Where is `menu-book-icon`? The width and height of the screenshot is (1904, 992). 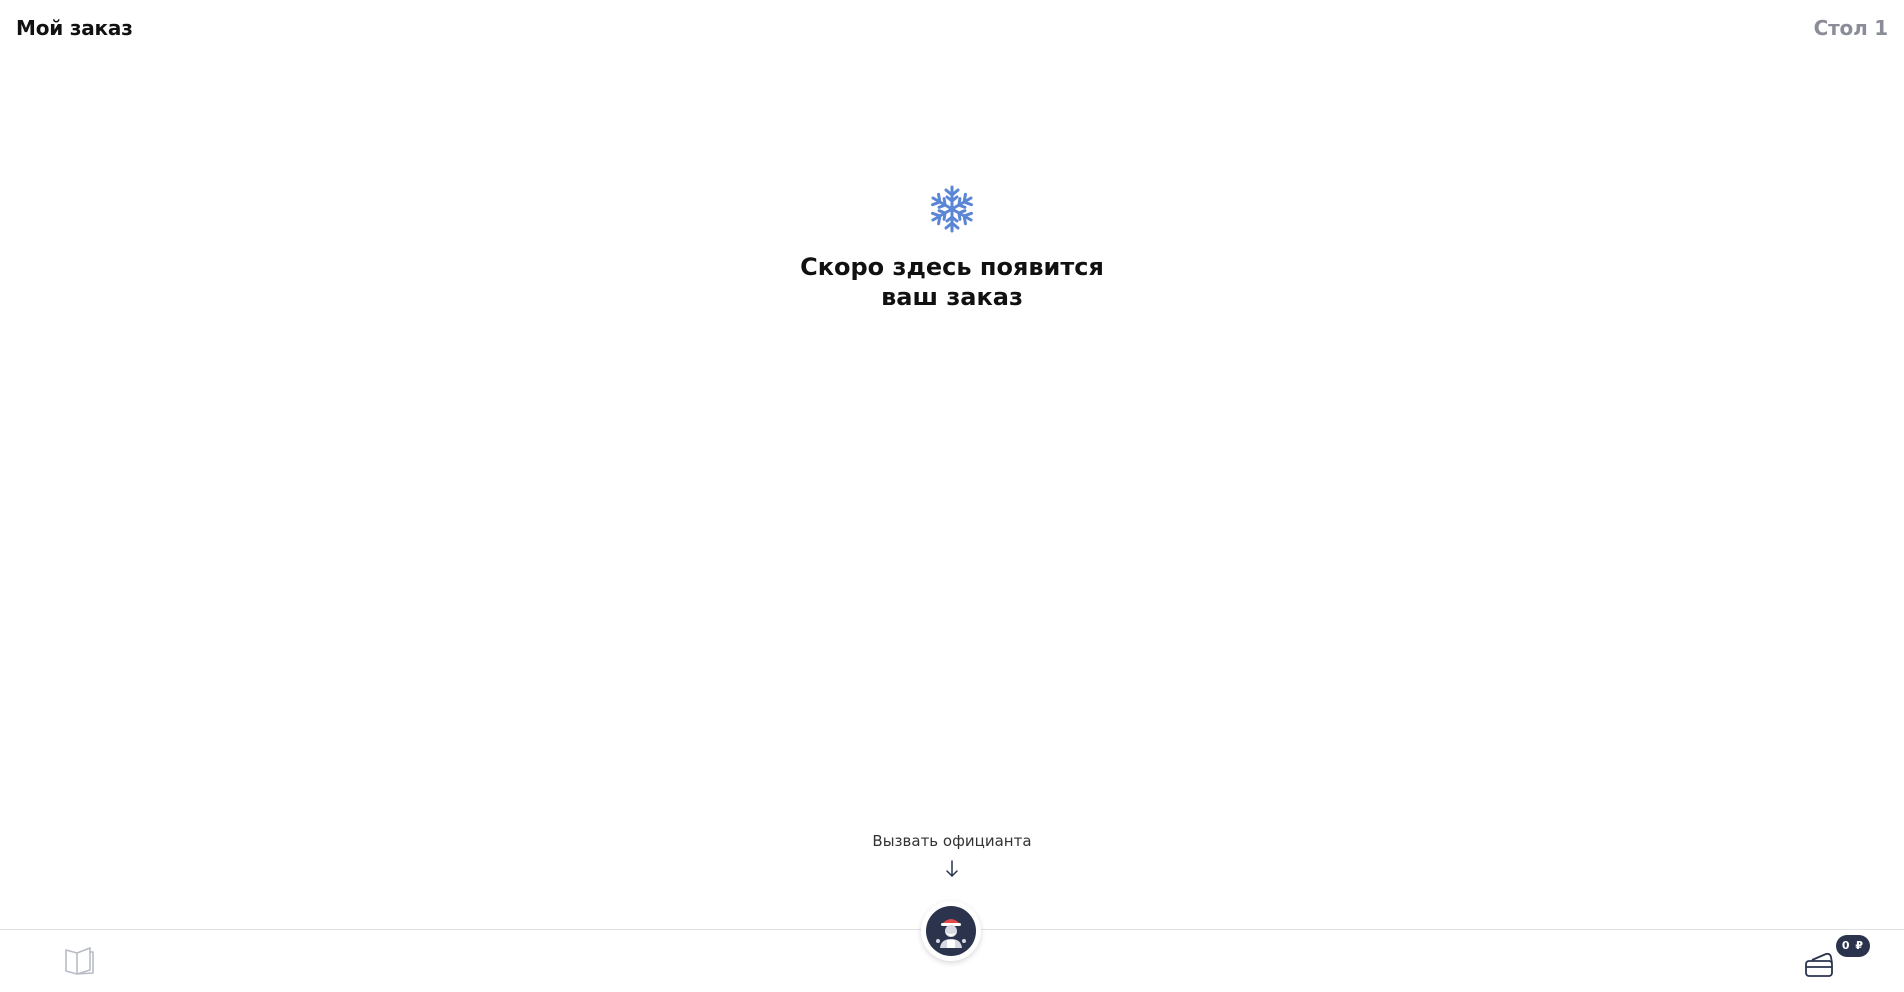
menu-book-icon is located at coordinates (79, 961).